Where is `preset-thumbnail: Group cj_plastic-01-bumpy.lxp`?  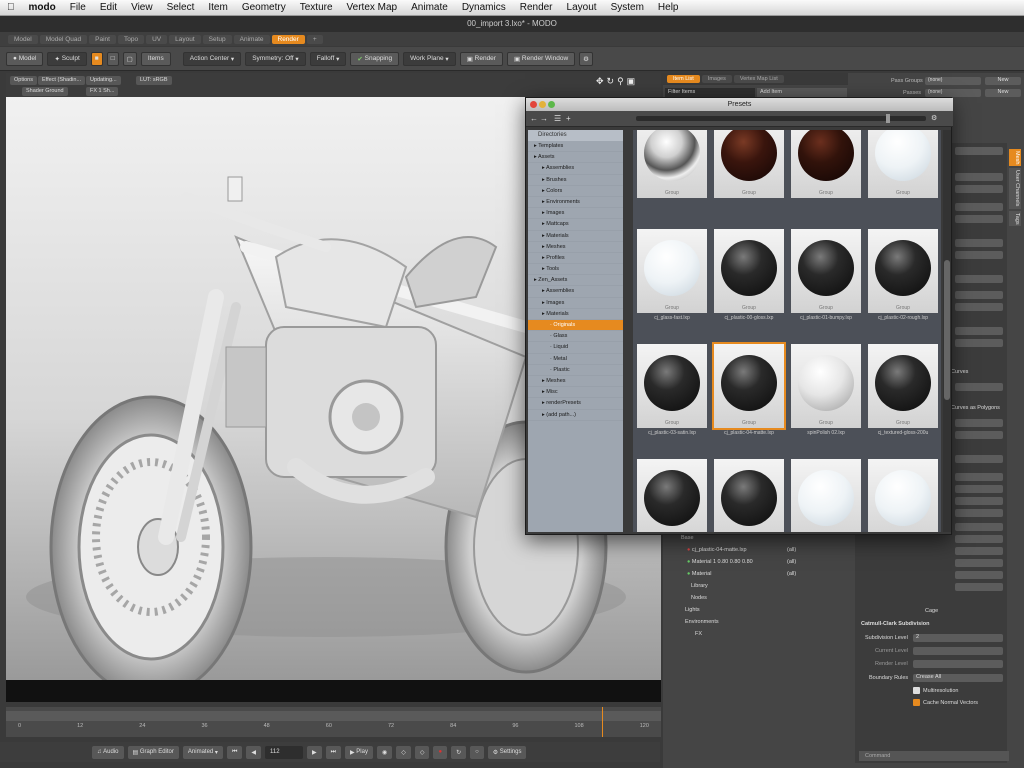
preset-thumbnail: Group cj_plastic-01-bumpy.lxp is located at coordinates (826, 282).